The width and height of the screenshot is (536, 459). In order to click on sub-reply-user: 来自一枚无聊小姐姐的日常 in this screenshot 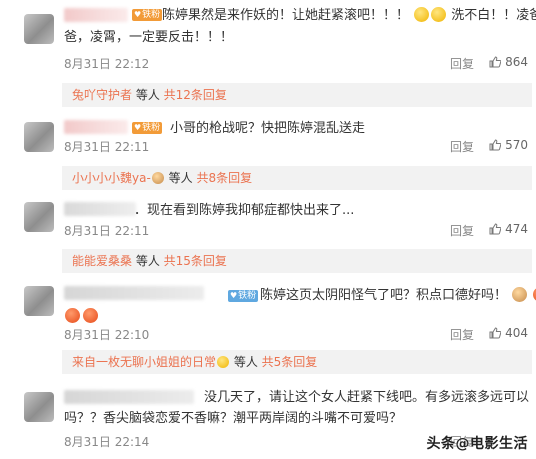, I will do `click(144, 362)`.